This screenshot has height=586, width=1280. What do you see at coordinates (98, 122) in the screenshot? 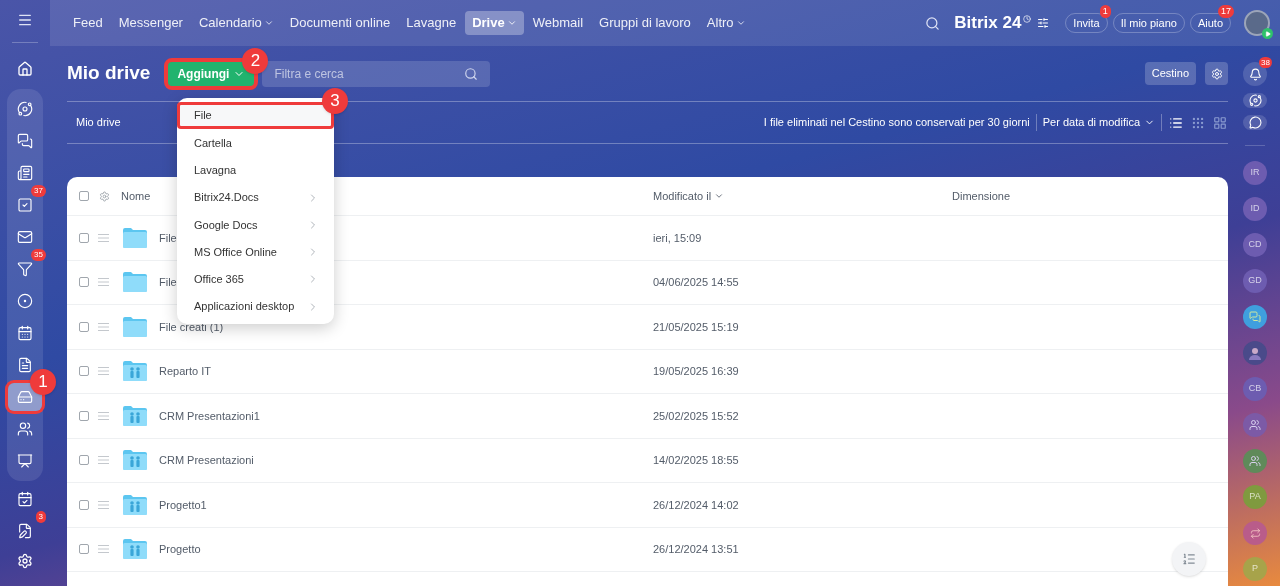
I see `breadcrumb: Mio drive` at bounding box center [98, 122].